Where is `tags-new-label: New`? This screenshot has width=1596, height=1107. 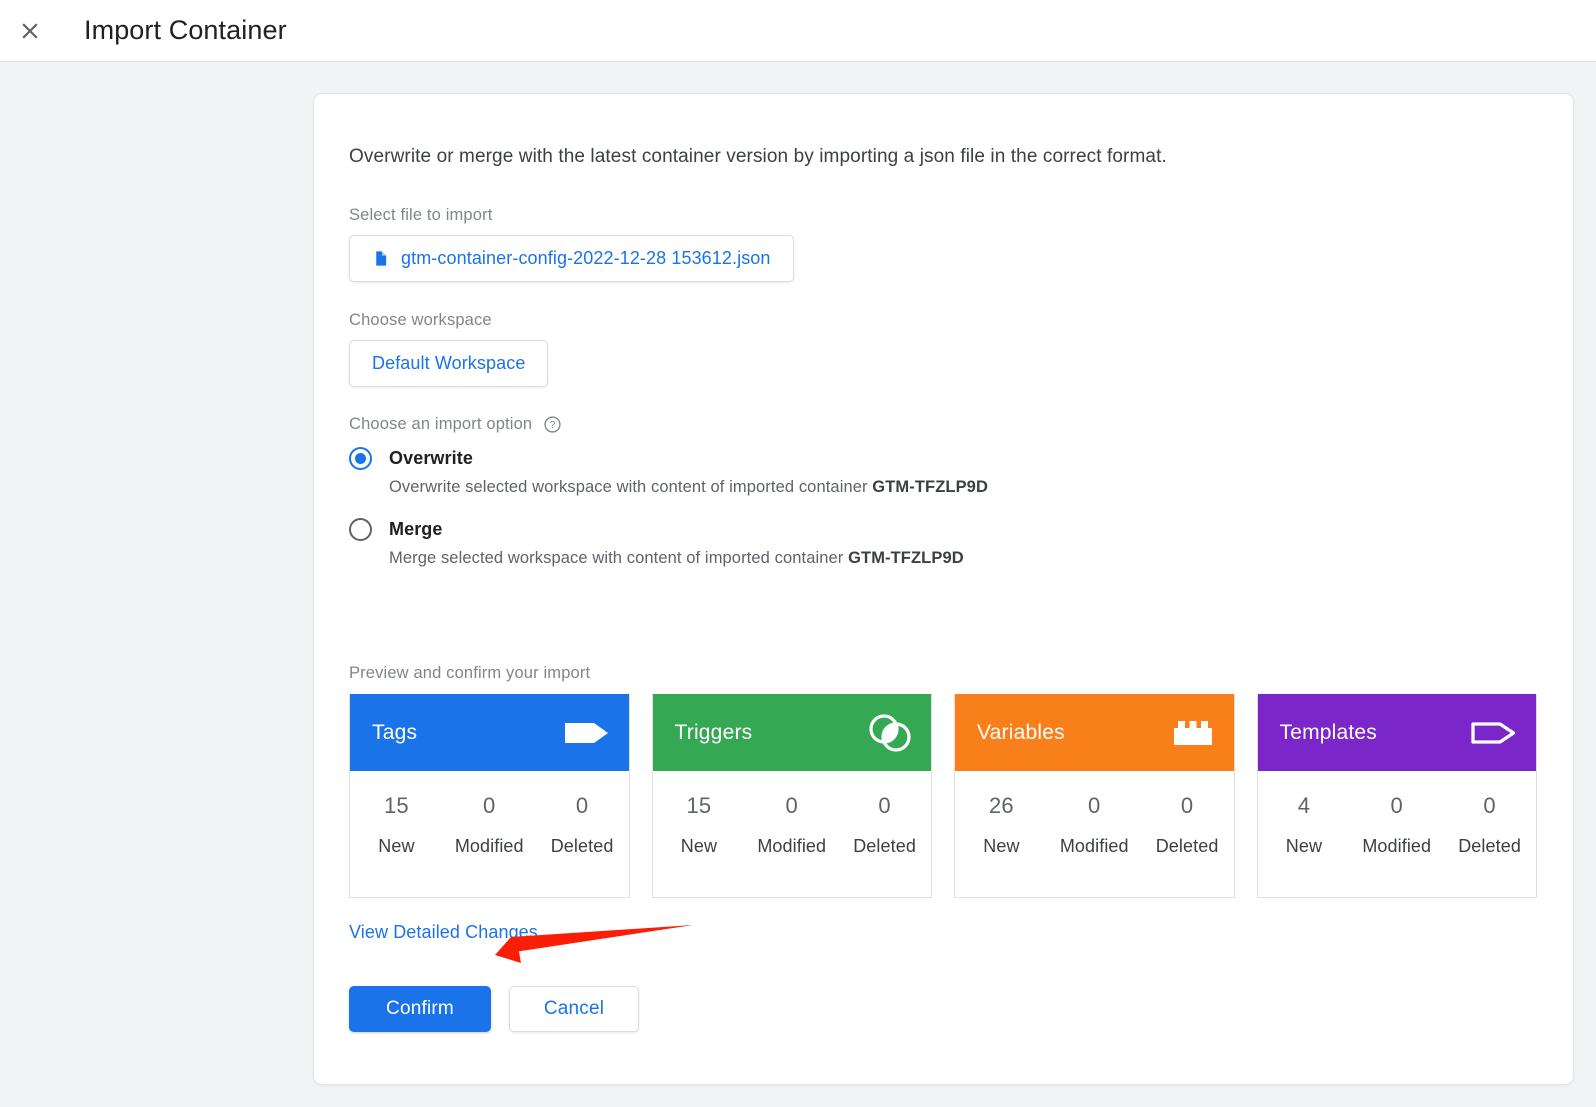
tags-new-label: New is located at coordinates (396, 846).